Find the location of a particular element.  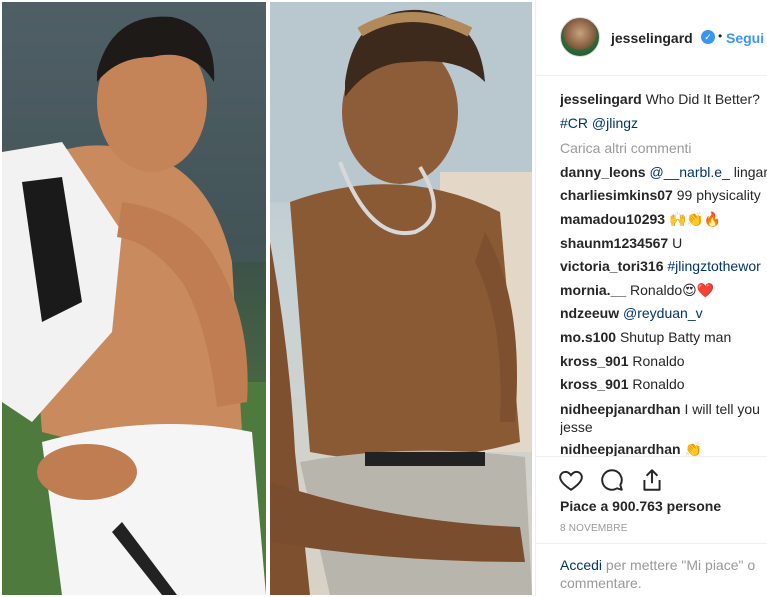

comment-row: mo.s100 Shutup Batty man is located at coordinates (663, 338).